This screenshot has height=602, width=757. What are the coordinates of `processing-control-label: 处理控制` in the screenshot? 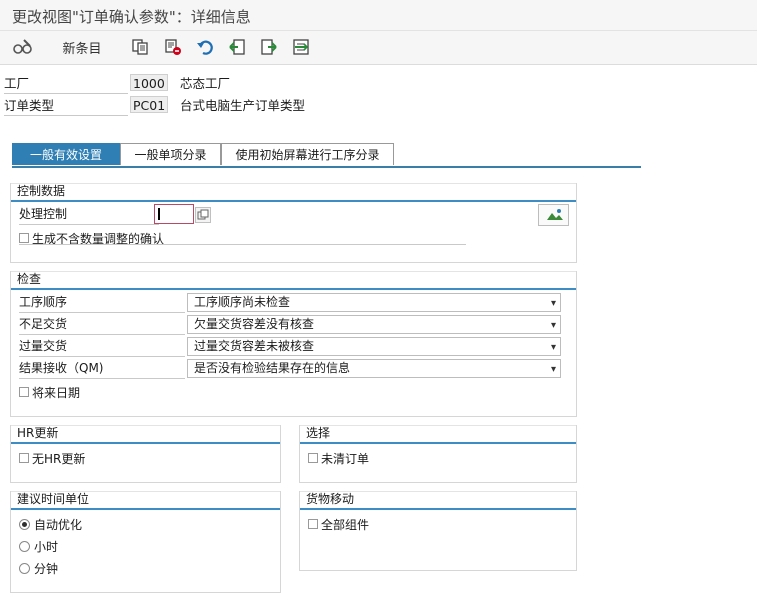 It's located at (89, 215).